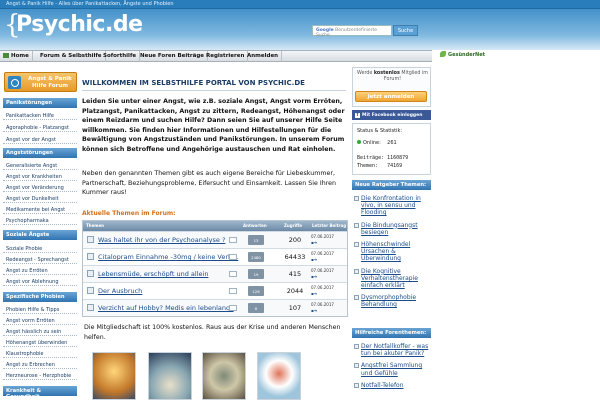  Describe the element at coordinates (226, 56) in the screenshot. I see `nav-item-registrieren: Registrieren` at that location.